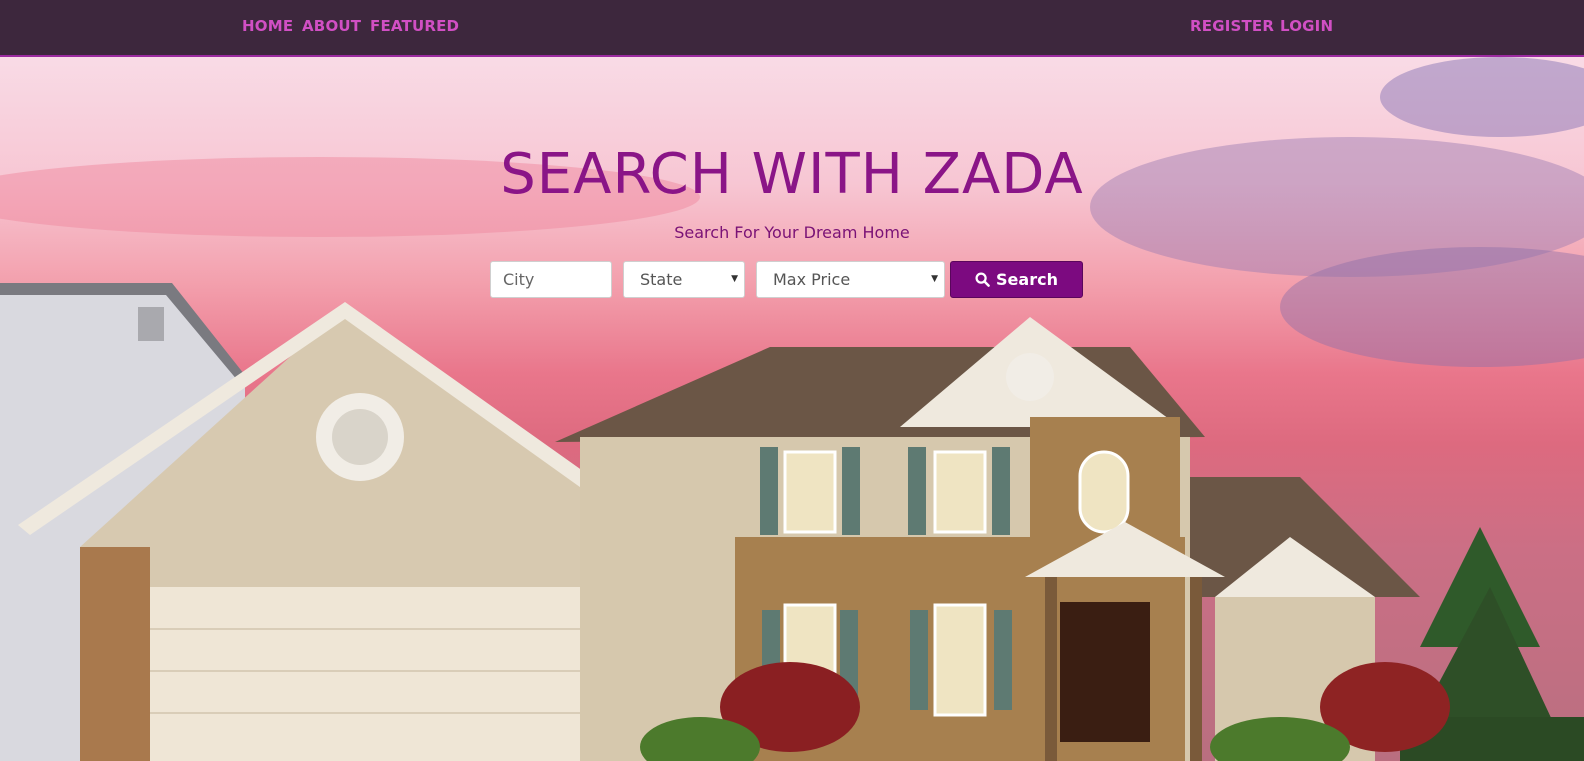  What do you see at coordinates (792, 174) in the screenshot?
I see `hero-title: SEARCH WITH ZADA` at bounding box center [792, 174].